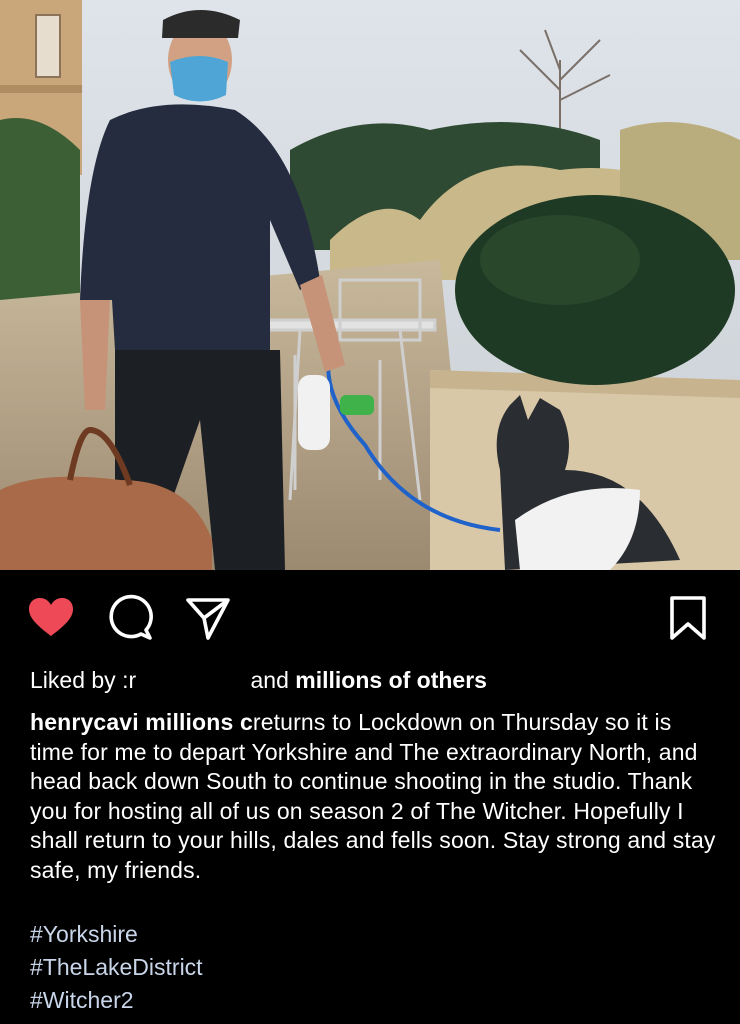 The image size is (740, 1024). What do you see at coordinates (129, 680) in the screenshot?
I see `liked-by-partial-user: :r` at bounding box center [129, 680].